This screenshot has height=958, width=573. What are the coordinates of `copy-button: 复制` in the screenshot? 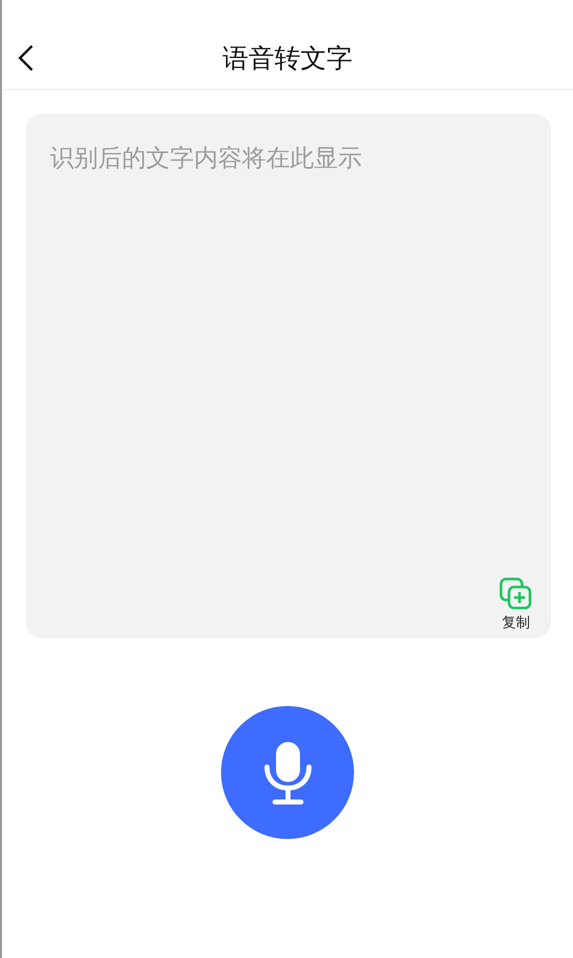 It's located at (516, 604).